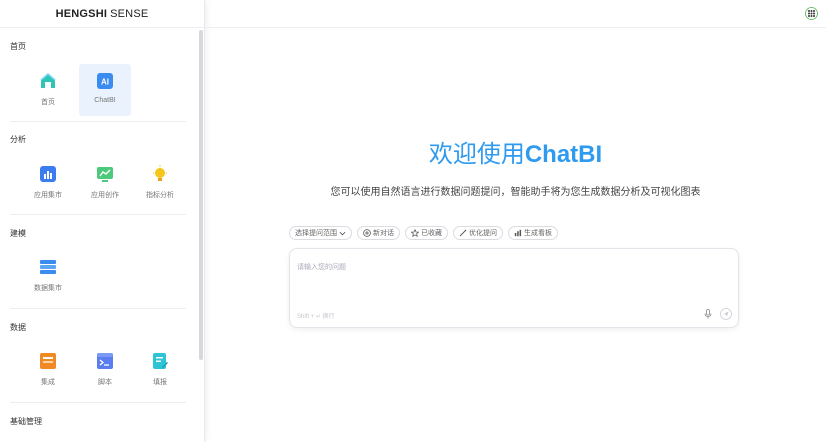  I want to click on nav-item-home: 首页, so click(48, 90).